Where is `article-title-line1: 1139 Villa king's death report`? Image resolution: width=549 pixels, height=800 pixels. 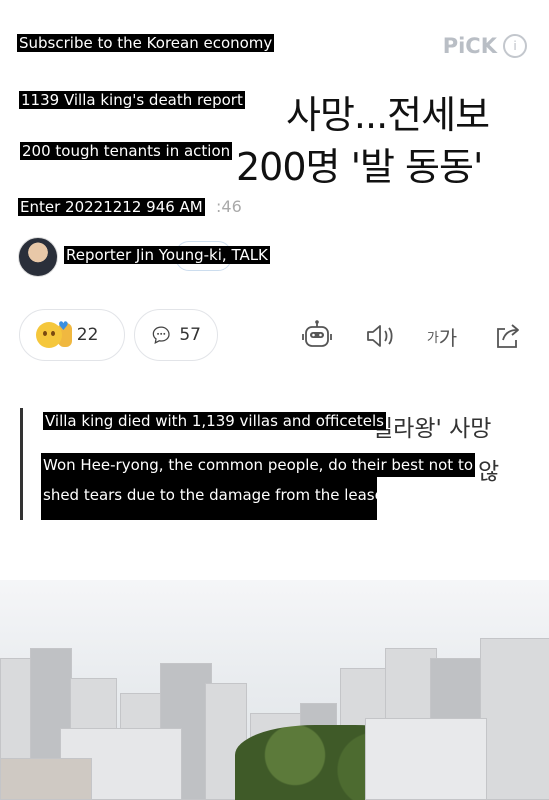
article-title-line1: 1139 Villa king's death report is located at coordinates (132, 100).